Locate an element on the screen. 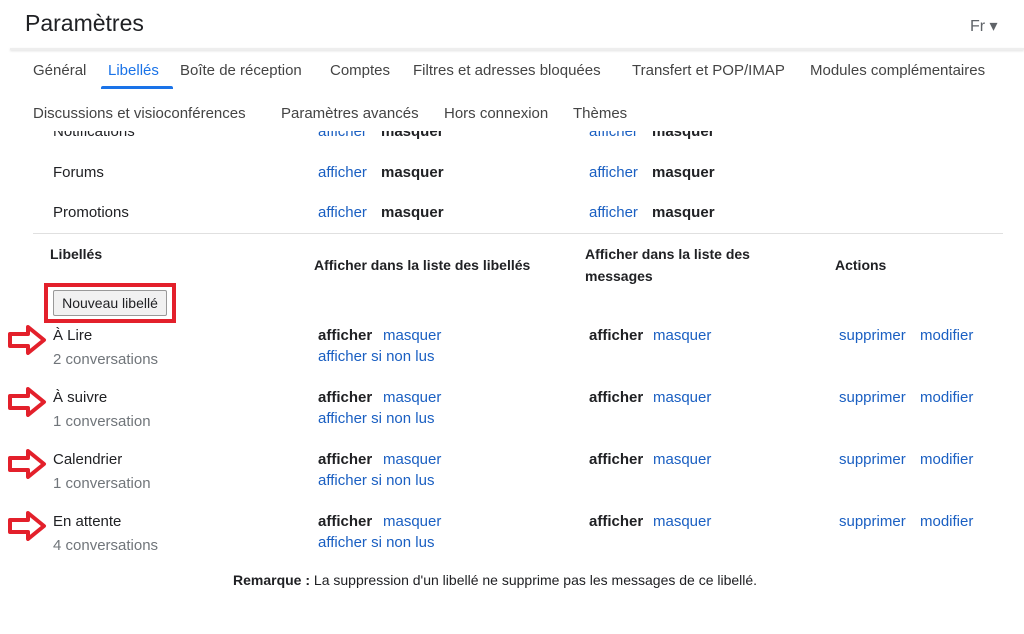  tab-3: Comptes is located at coordinates (360, 70).